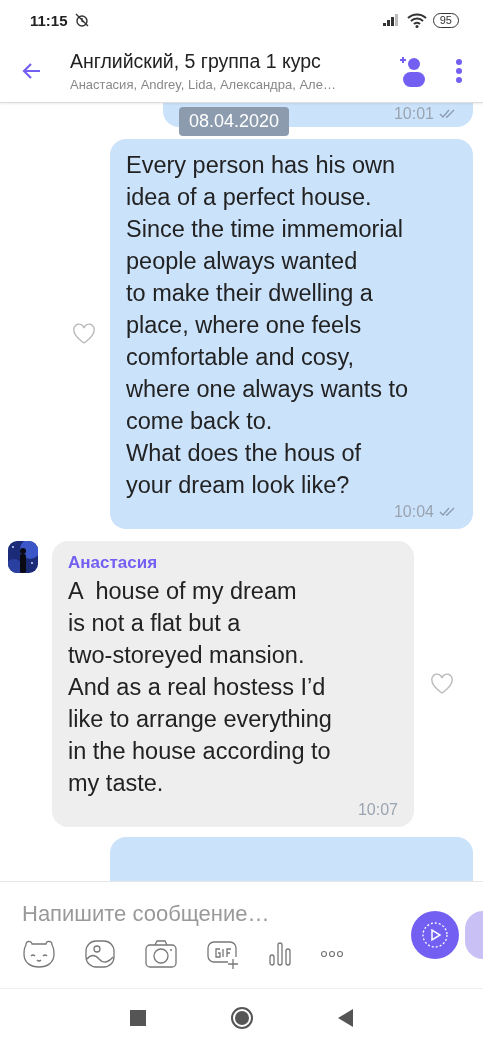  What do you see at coordinates (280, 954) in the screenshot?
I see `voice-bars-icon` at bounding box center [280, 954].